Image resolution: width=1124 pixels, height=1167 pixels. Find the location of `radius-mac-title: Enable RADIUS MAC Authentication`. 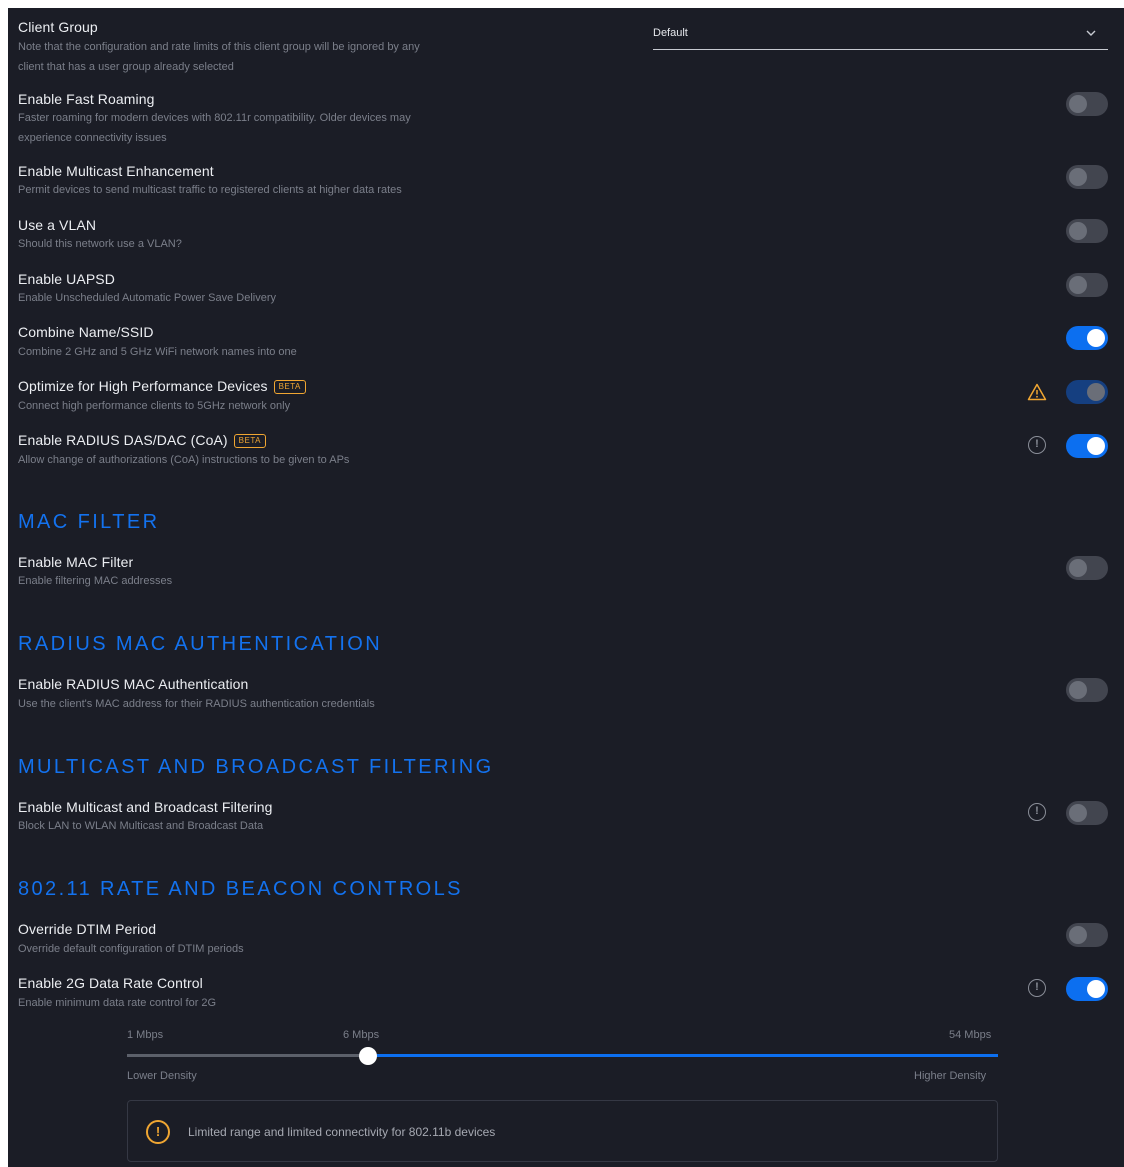

radius-mac-title: Enable RADIUS MAC Authentication is located at coordinates (133, 684).